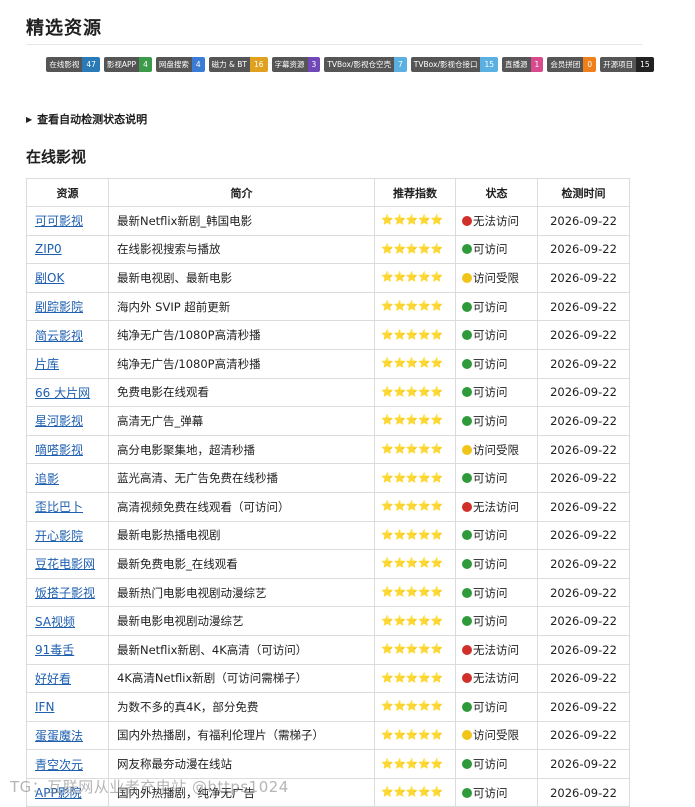 Image resolution: width=695 pixels, height=807 pixels. Describe the element at coordinates (47, 479) in the screenshot. I see `resource-link: 追影` at that location.